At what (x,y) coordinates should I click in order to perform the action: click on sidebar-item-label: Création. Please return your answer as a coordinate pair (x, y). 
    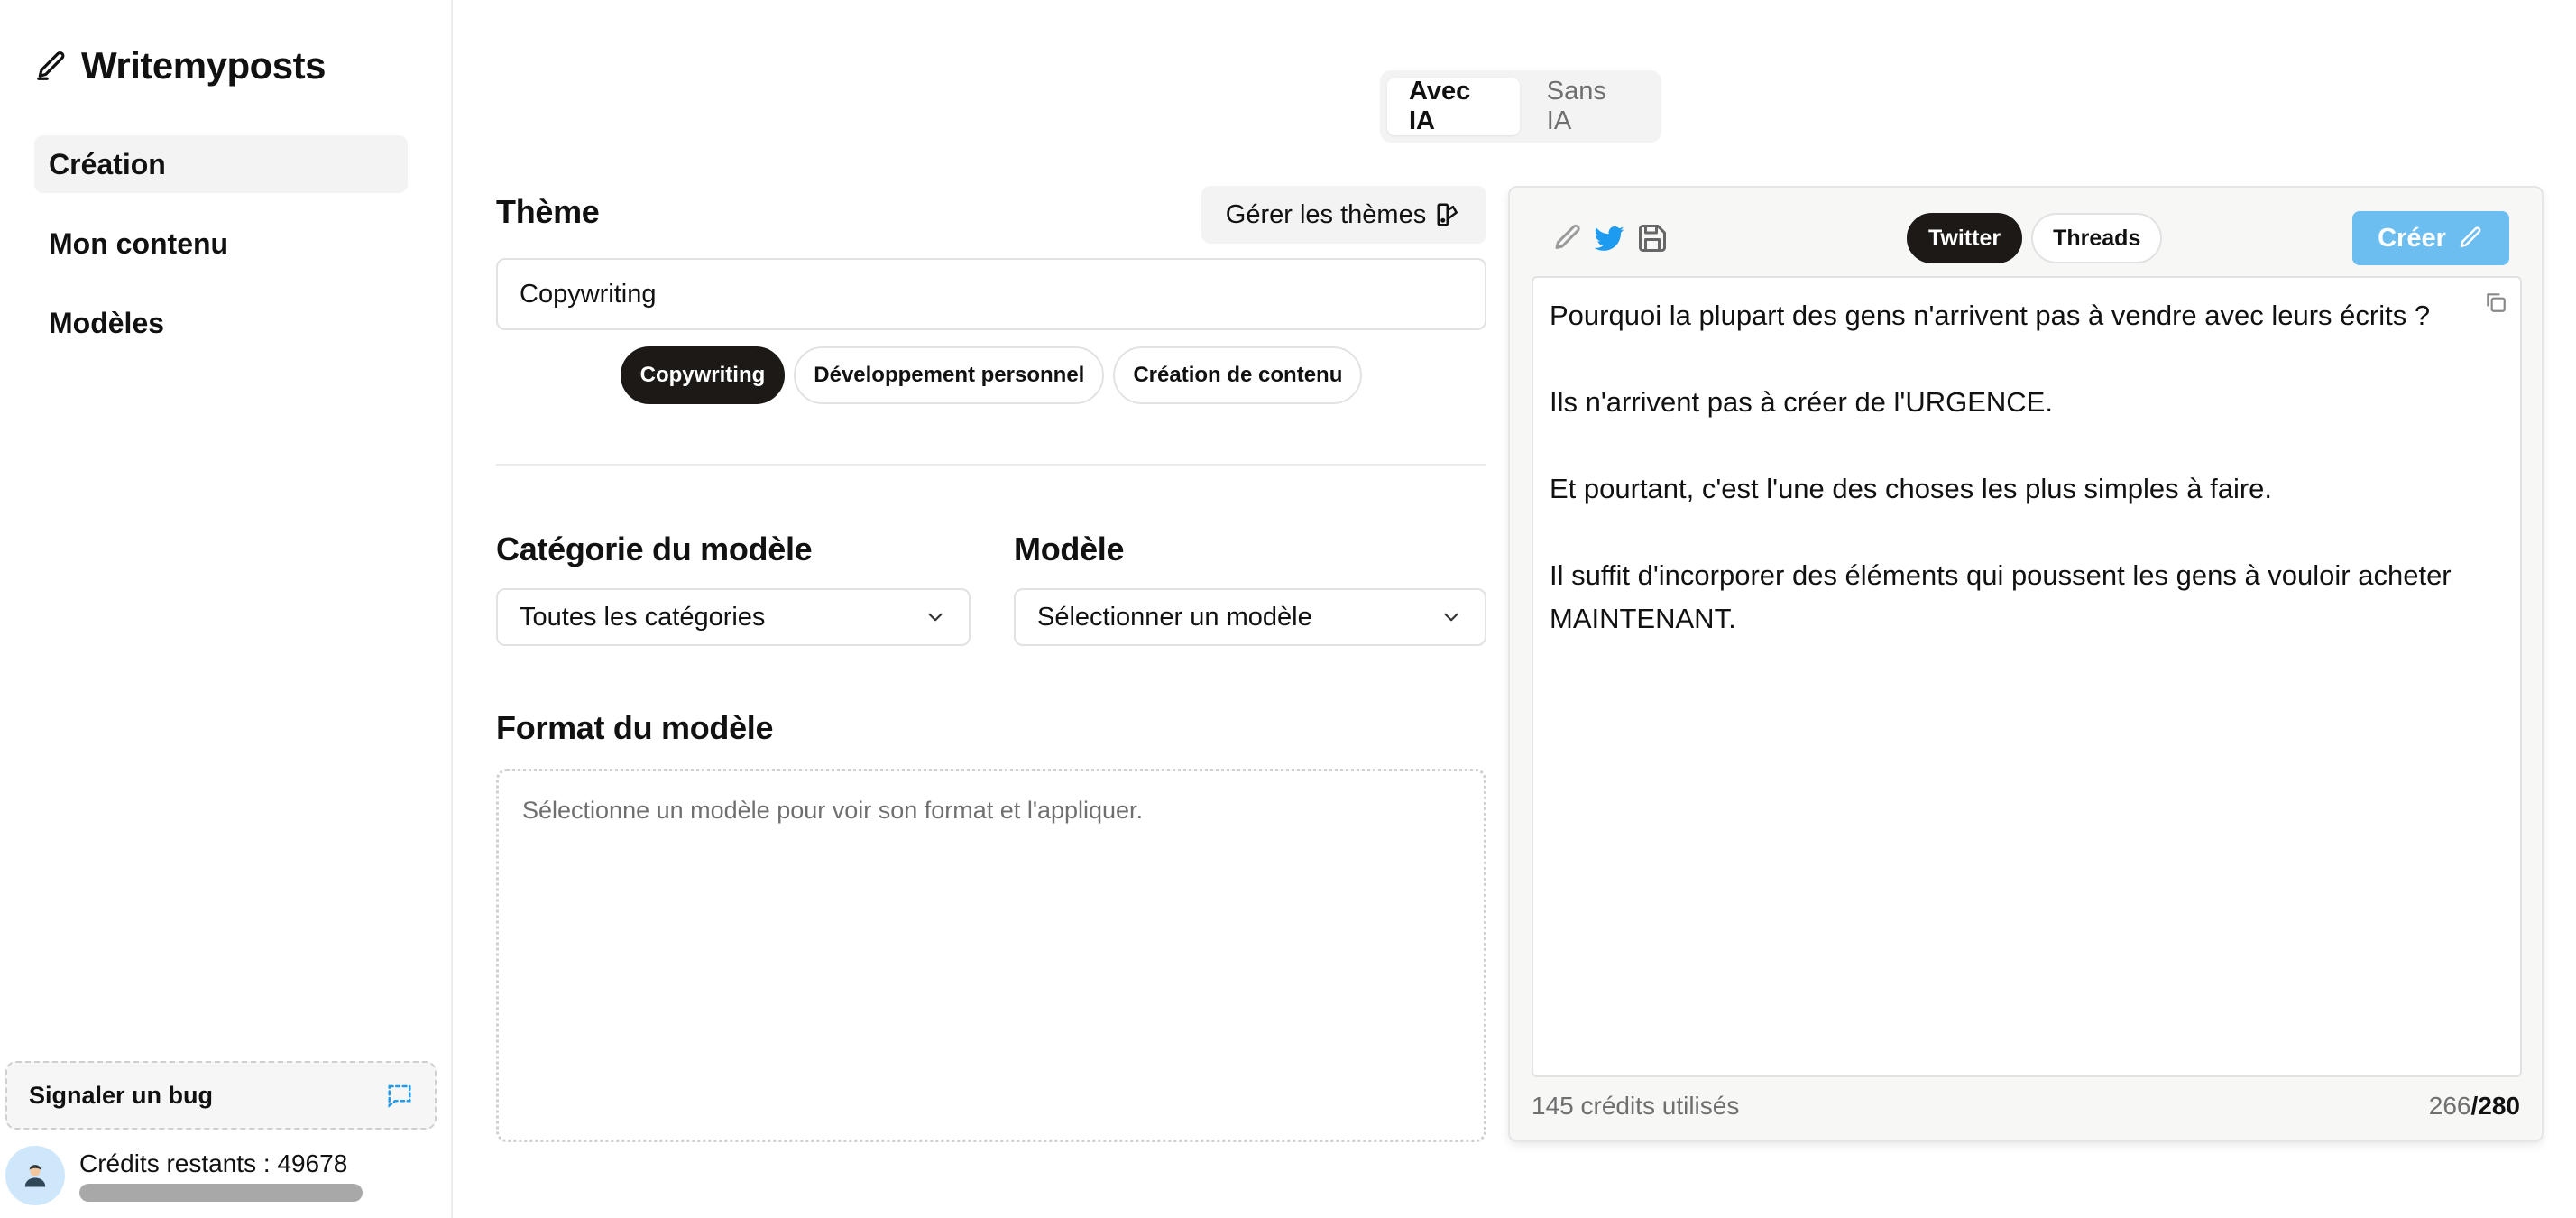
    Looking at the image, I should click on (107, 163).